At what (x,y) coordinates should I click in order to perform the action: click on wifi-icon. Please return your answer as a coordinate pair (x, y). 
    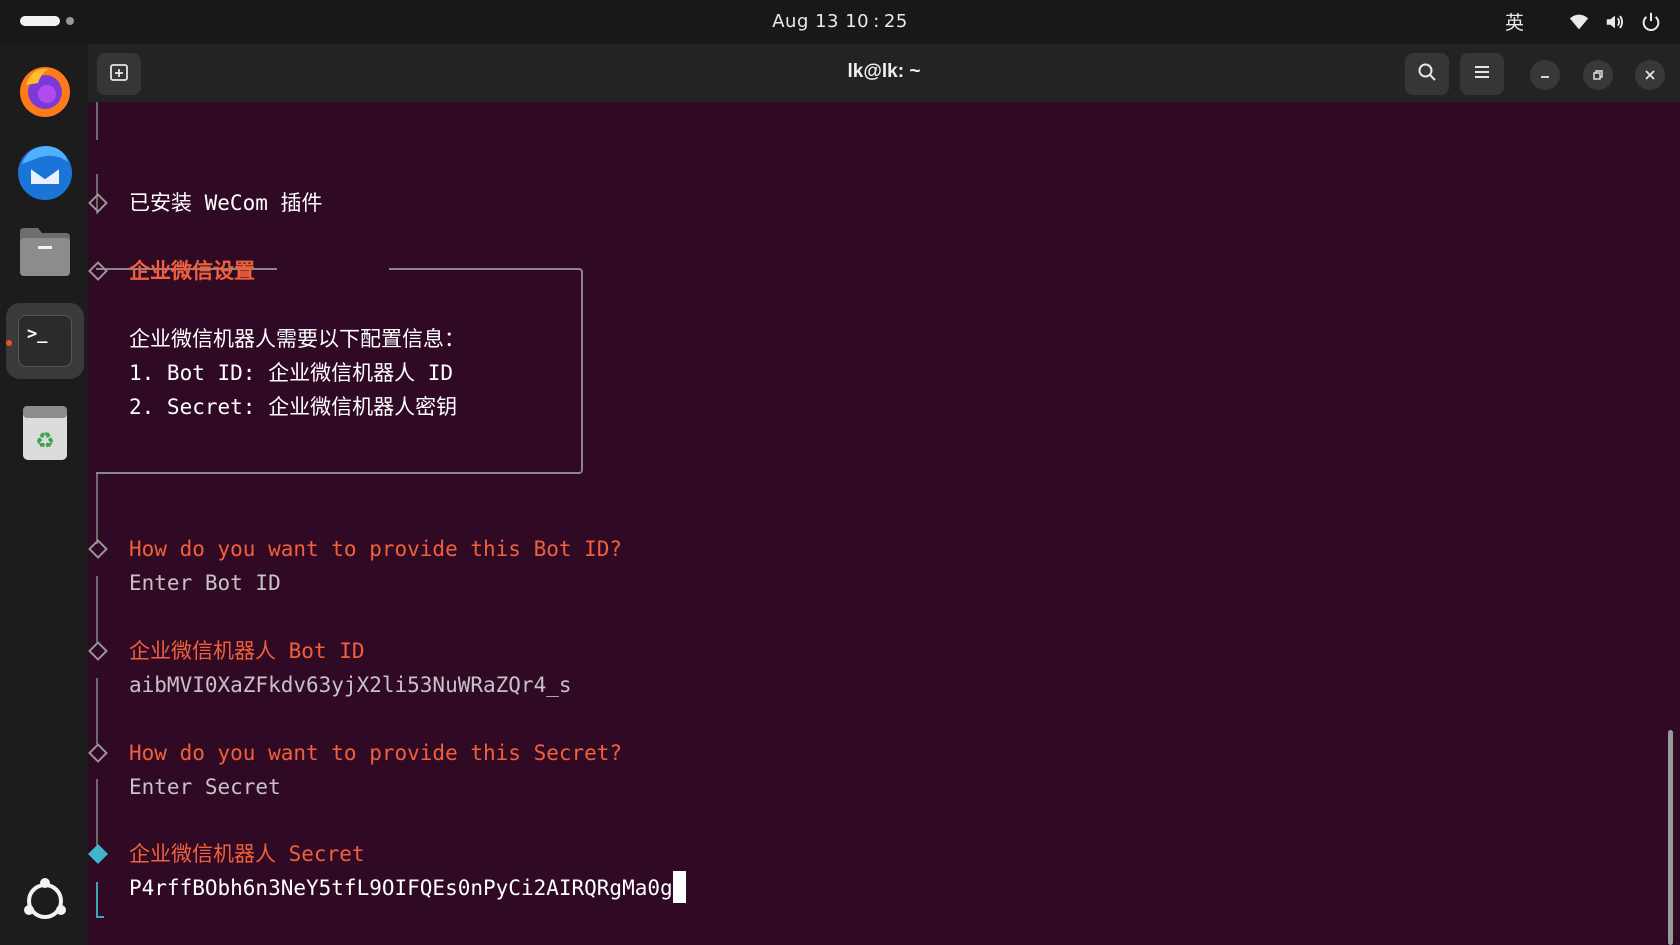
    Looking at the image, I should click on (1579, 22).